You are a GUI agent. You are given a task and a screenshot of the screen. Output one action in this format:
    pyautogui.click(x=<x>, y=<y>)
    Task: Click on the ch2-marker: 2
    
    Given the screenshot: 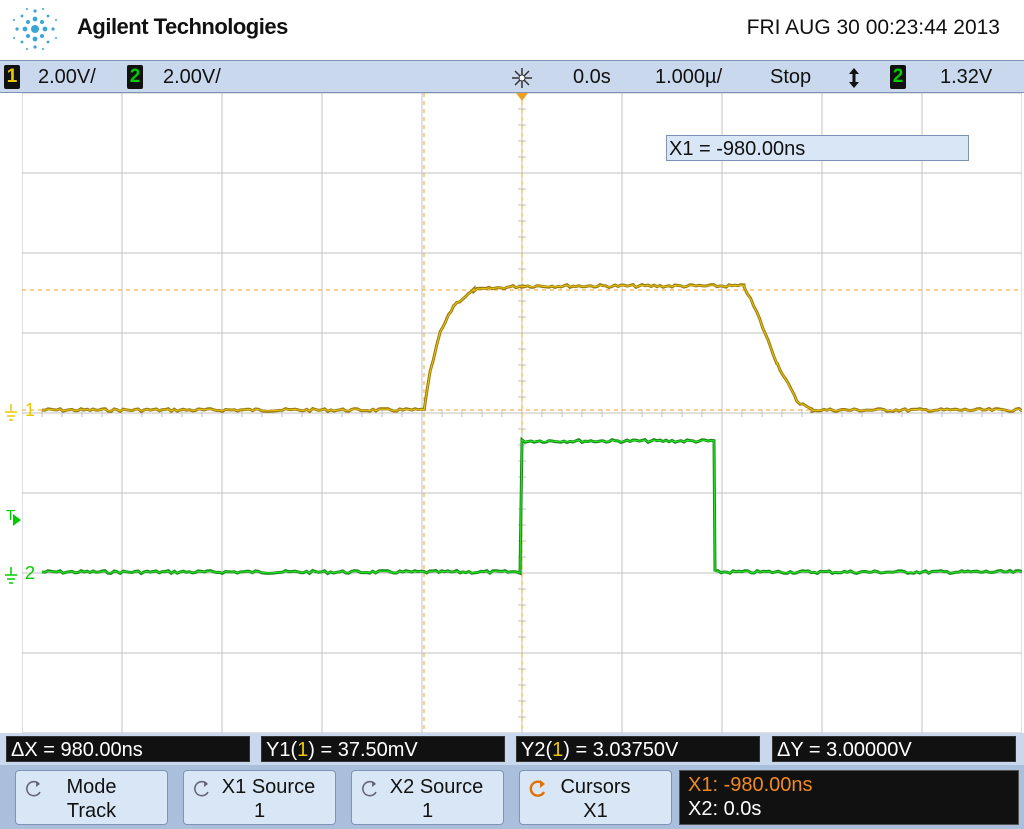 What is the action you would take?
    pyautogui.click(x=30, y=573)
    